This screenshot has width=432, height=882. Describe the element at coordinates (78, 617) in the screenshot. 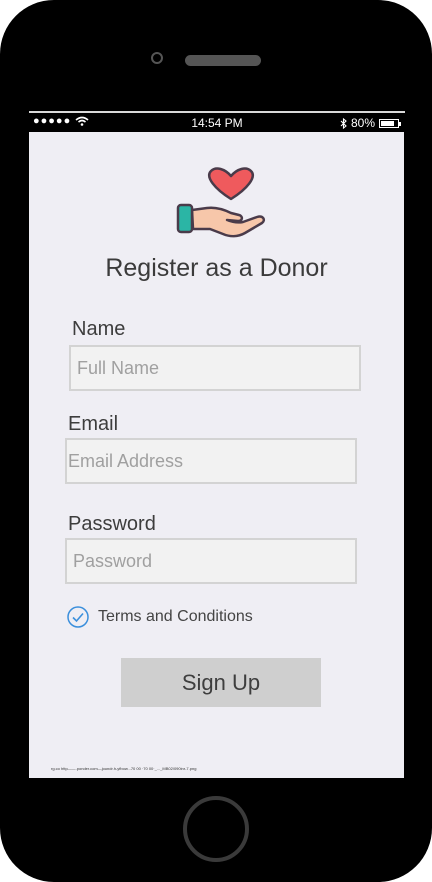

I see `check-circle-icon` at that location.